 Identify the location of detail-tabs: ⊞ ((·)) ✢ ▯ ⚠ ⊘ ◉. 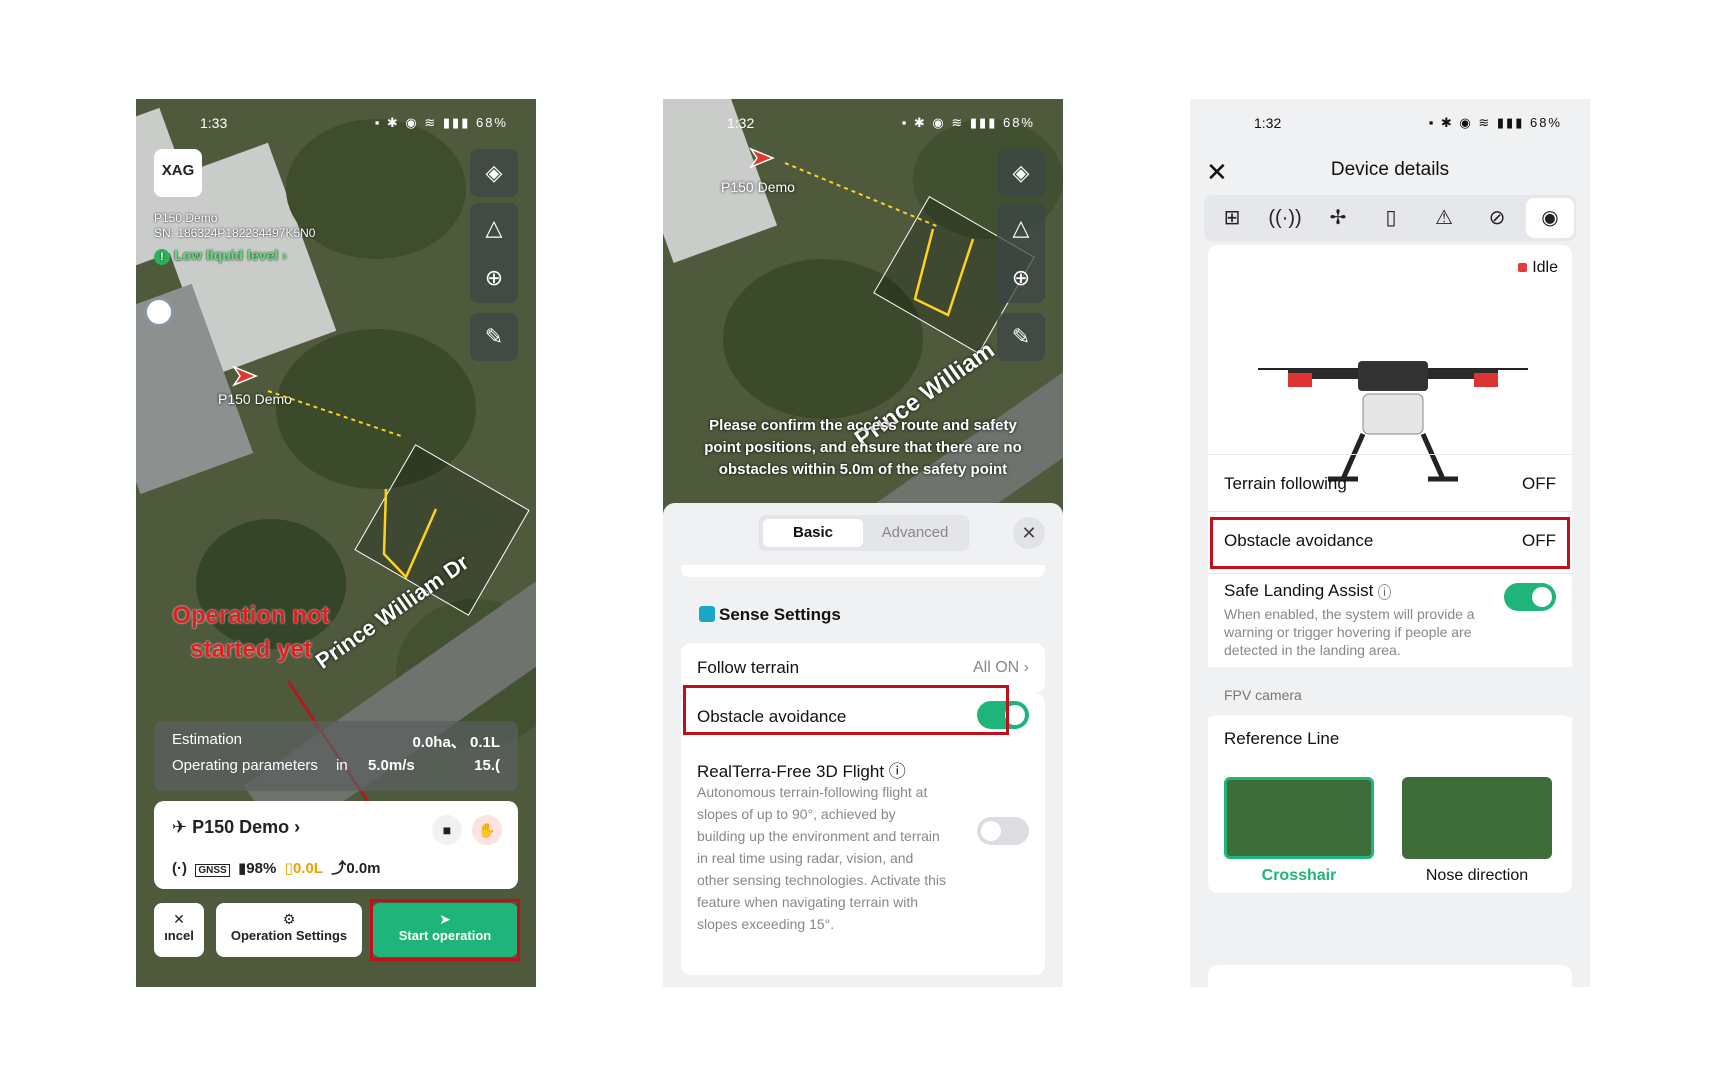
(1390, 218).